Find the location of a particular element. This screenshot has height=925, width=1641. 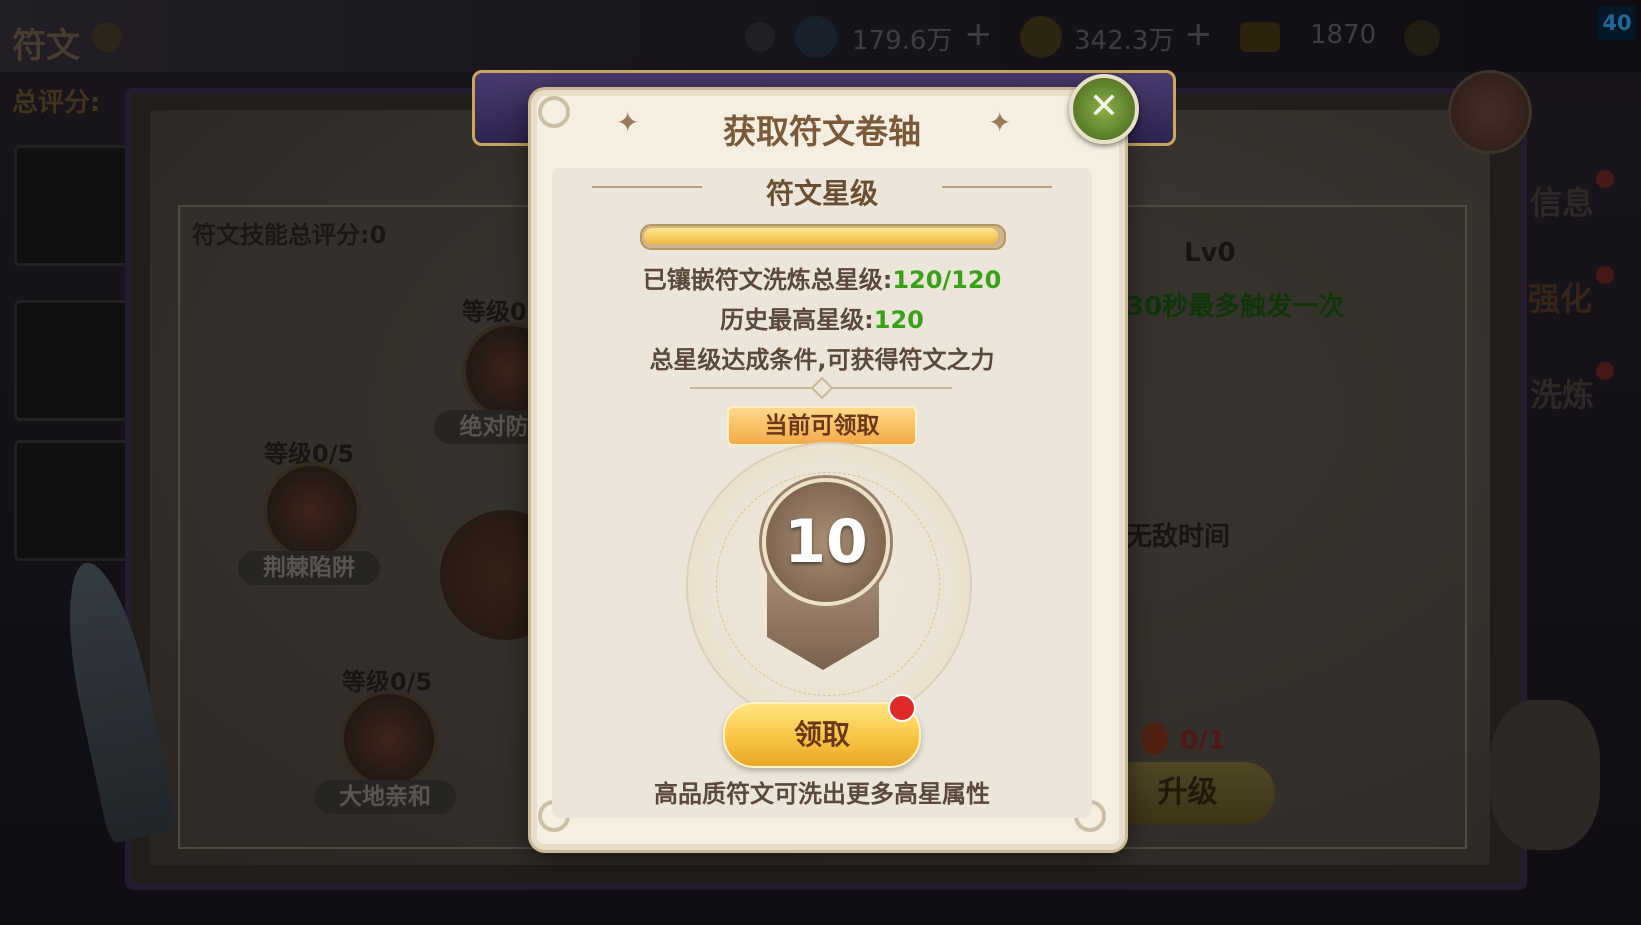

flourish-left is located at coordinates (647, 187).